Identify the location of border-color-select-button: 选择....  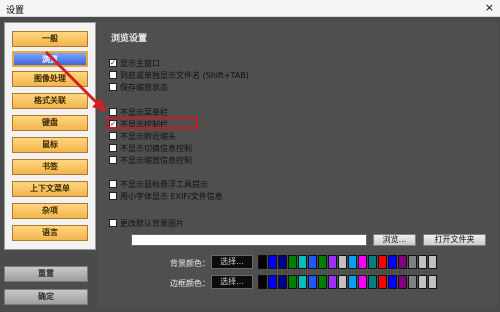
(232, 282).